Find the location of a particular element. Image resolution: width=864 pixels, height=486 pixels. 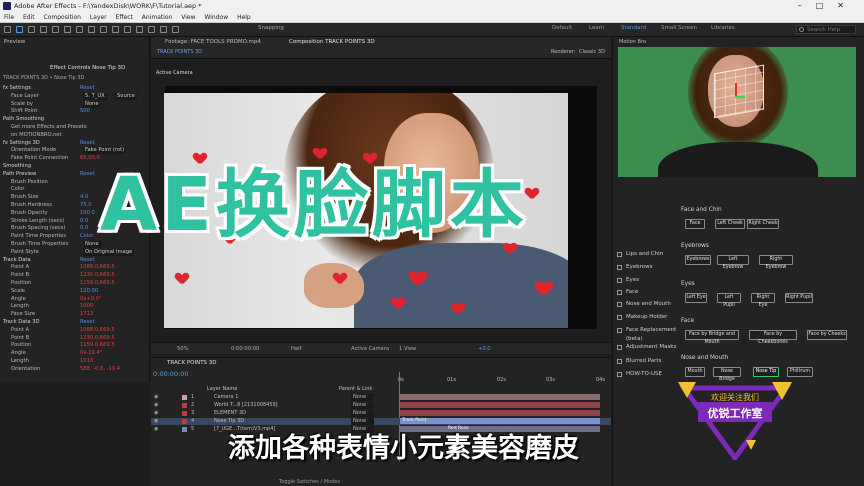

menu-composition: Composition is located at coordinates (62, 17).